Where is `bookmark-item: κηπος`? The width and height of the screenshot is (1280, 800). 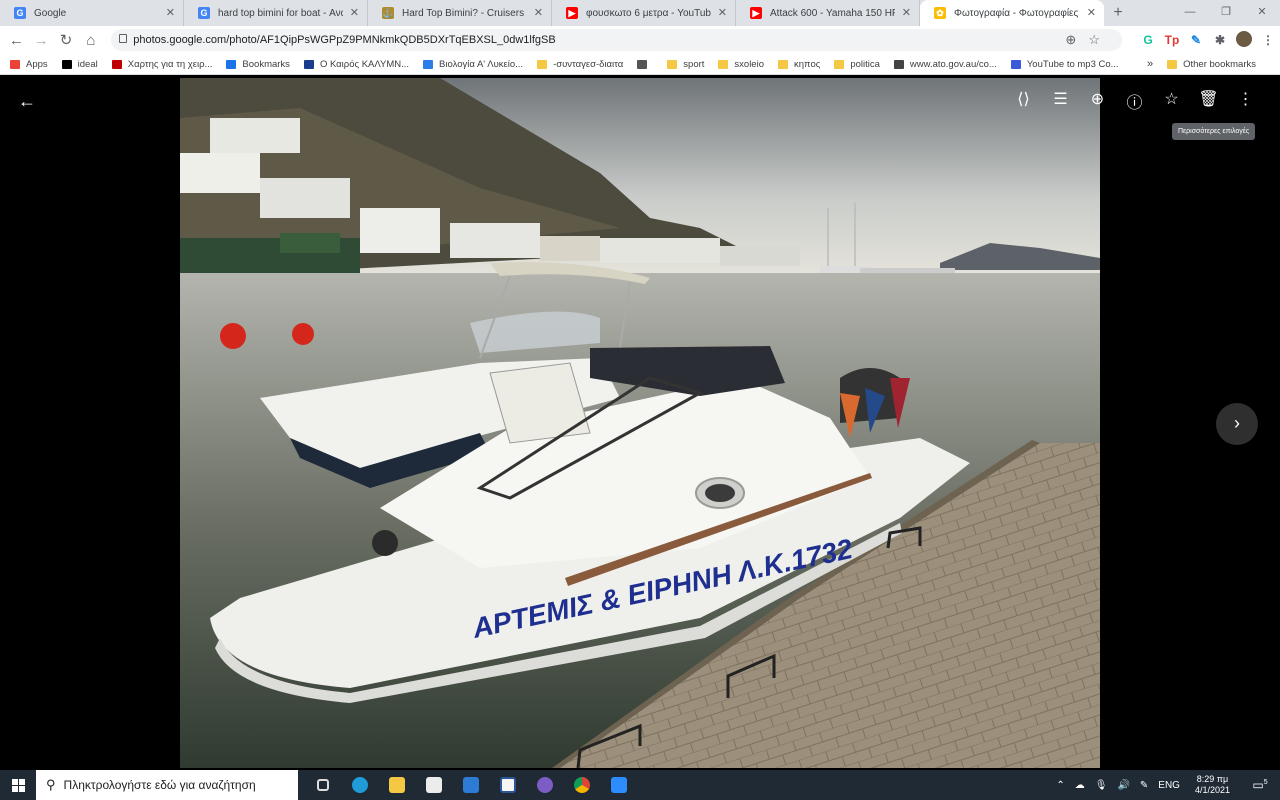
bookmark-item: κηπος is located at coordinates (798, 64).